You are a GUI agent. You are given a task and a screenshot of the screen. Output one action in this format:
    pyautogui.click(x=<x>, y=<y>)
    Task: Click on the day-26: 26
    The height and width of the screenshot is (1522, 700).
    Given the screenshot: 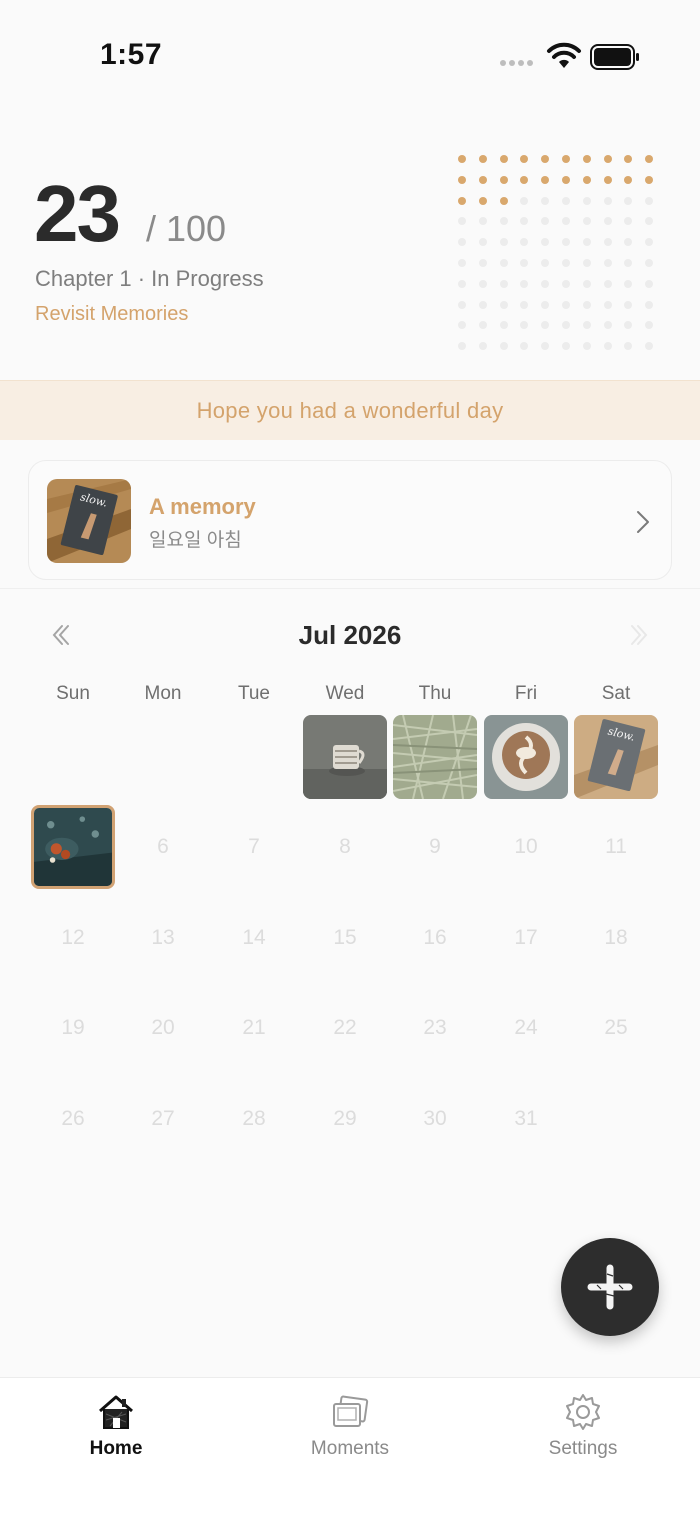 What is the action you would take?
    pyautogui.click(x=73, y=1119)
    